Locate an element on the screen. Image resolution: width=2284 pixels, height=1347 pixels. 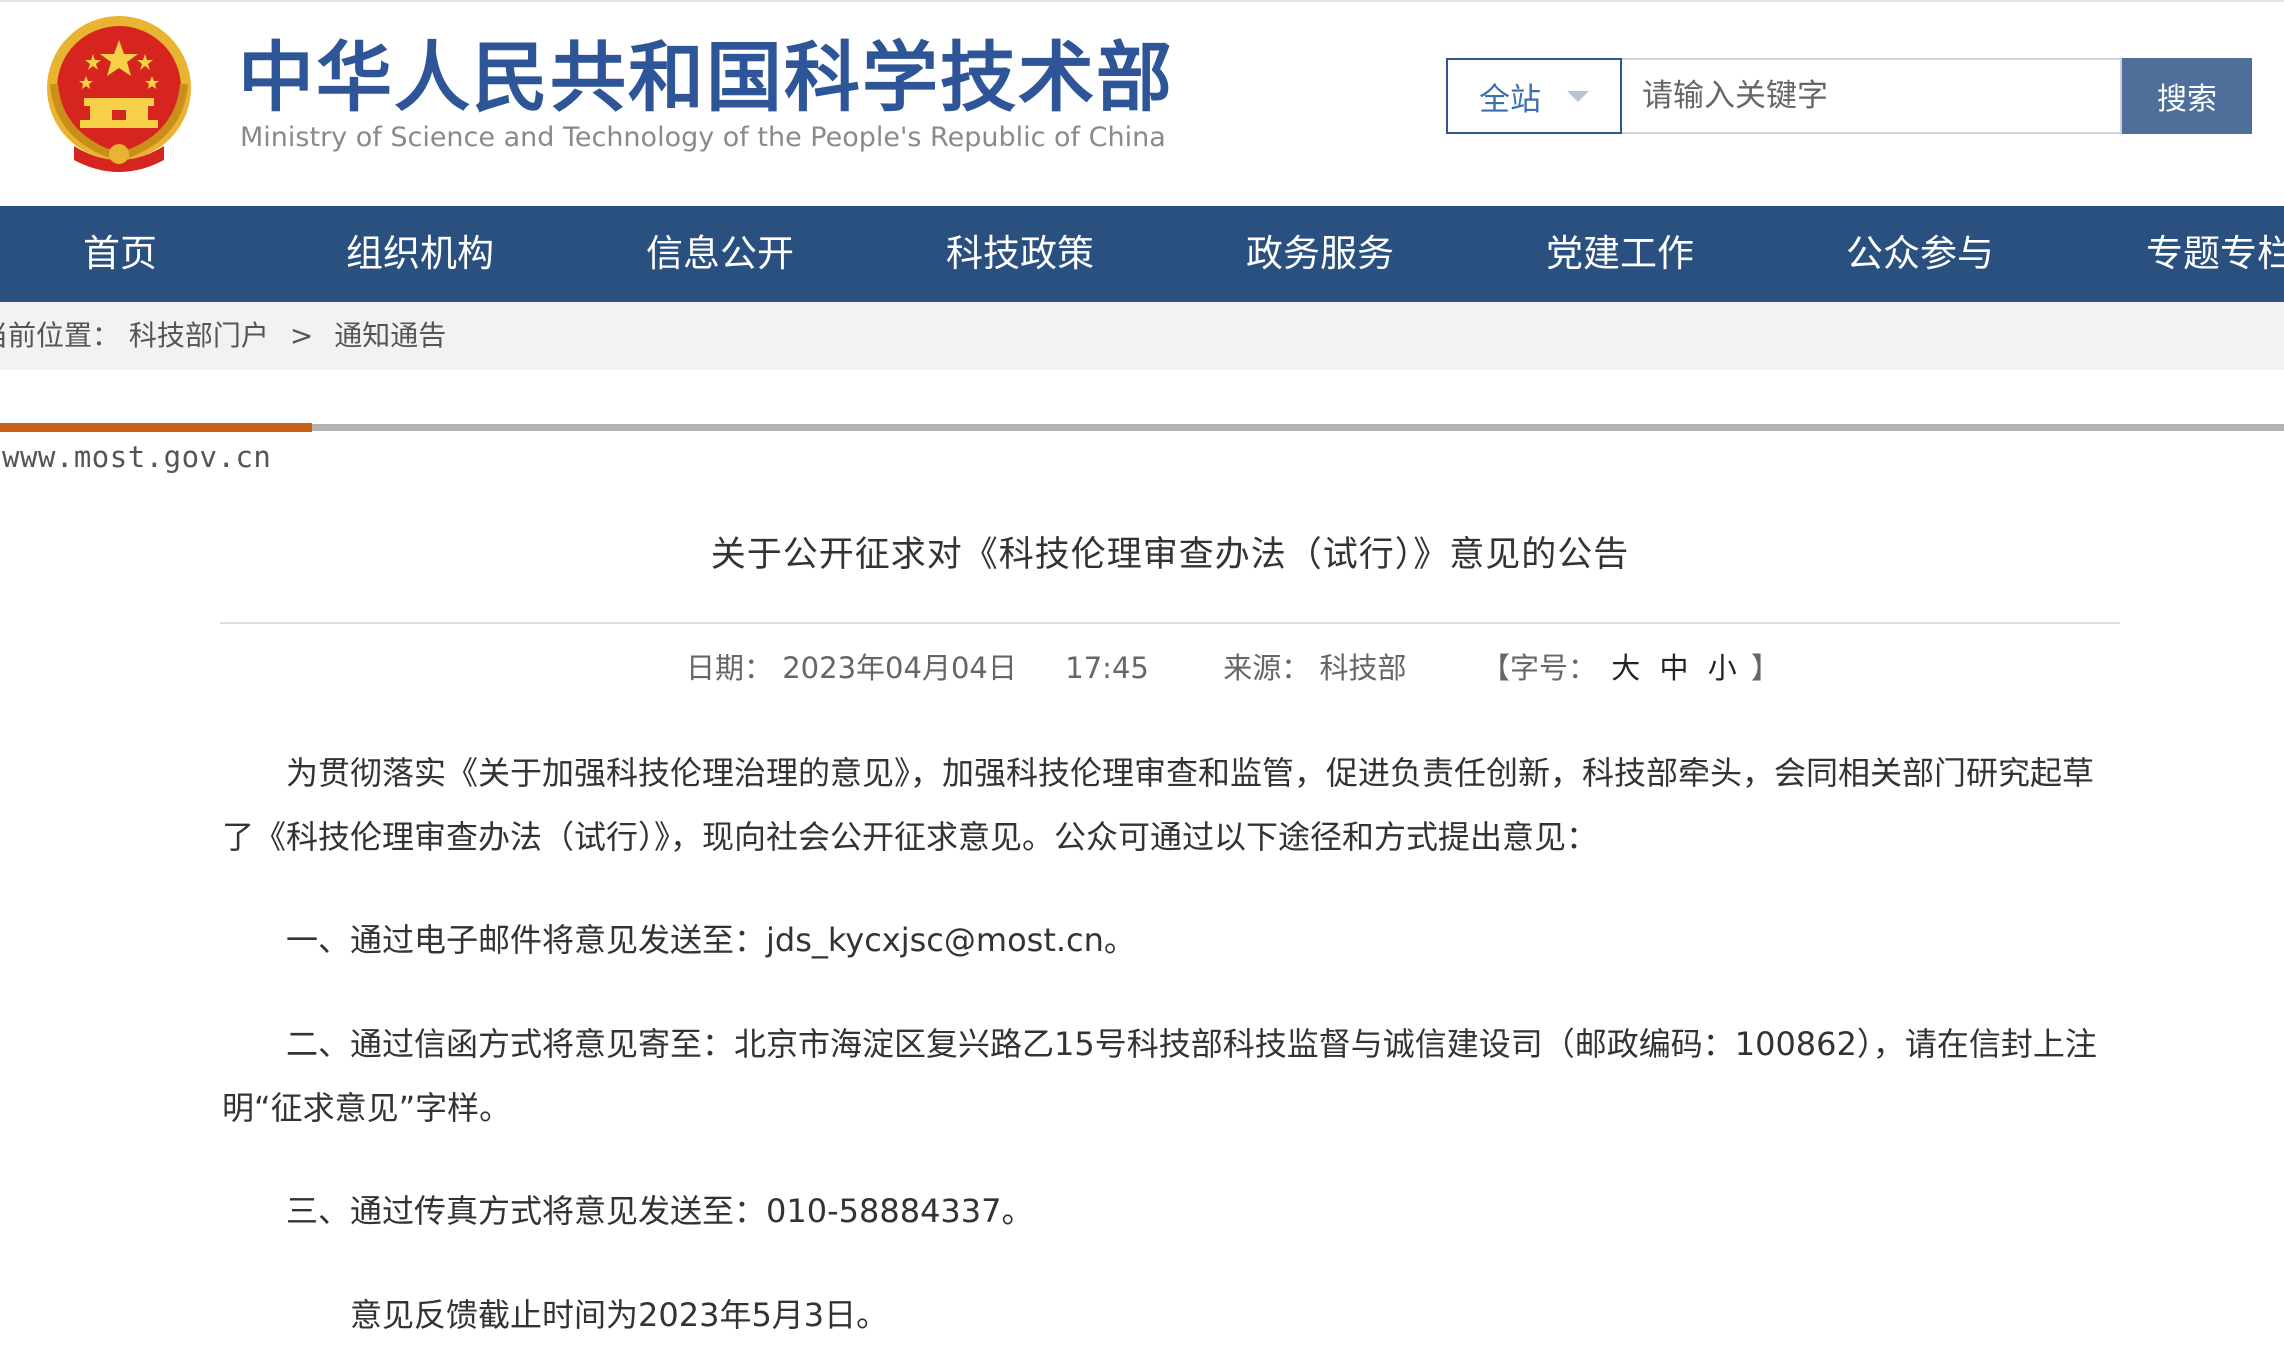
breadcrumb: 当前位置： 科技部门户 > 通知通告 is located at coordinates (1142, 336).